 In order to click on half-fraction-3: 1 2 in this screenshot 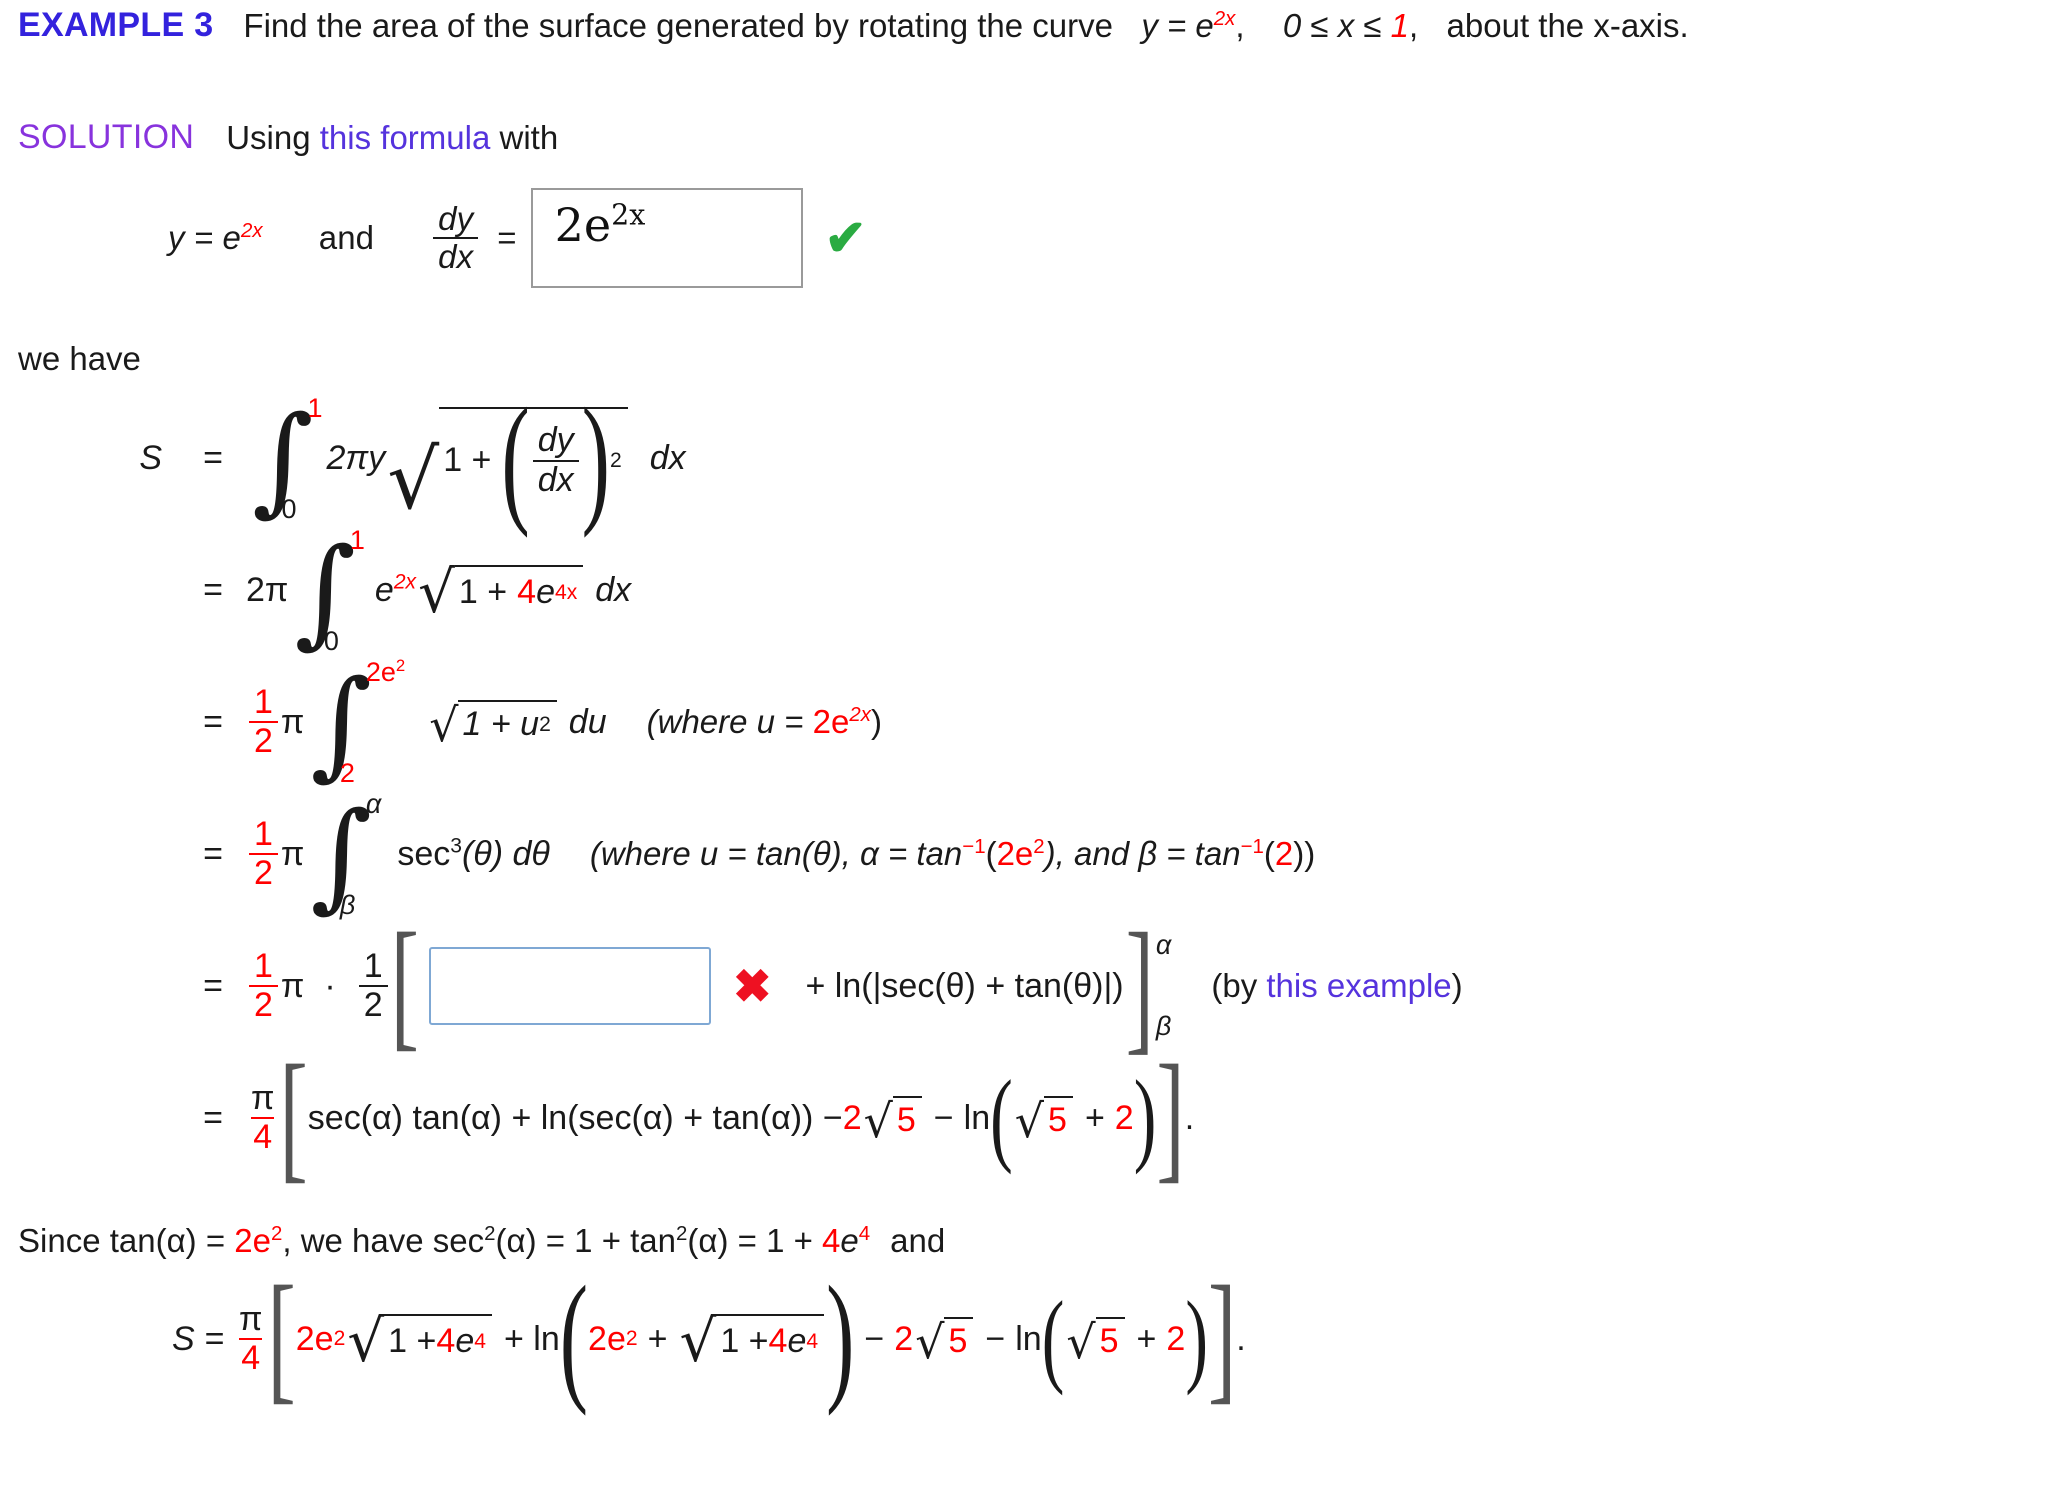, I will do `click(263, 722)`.